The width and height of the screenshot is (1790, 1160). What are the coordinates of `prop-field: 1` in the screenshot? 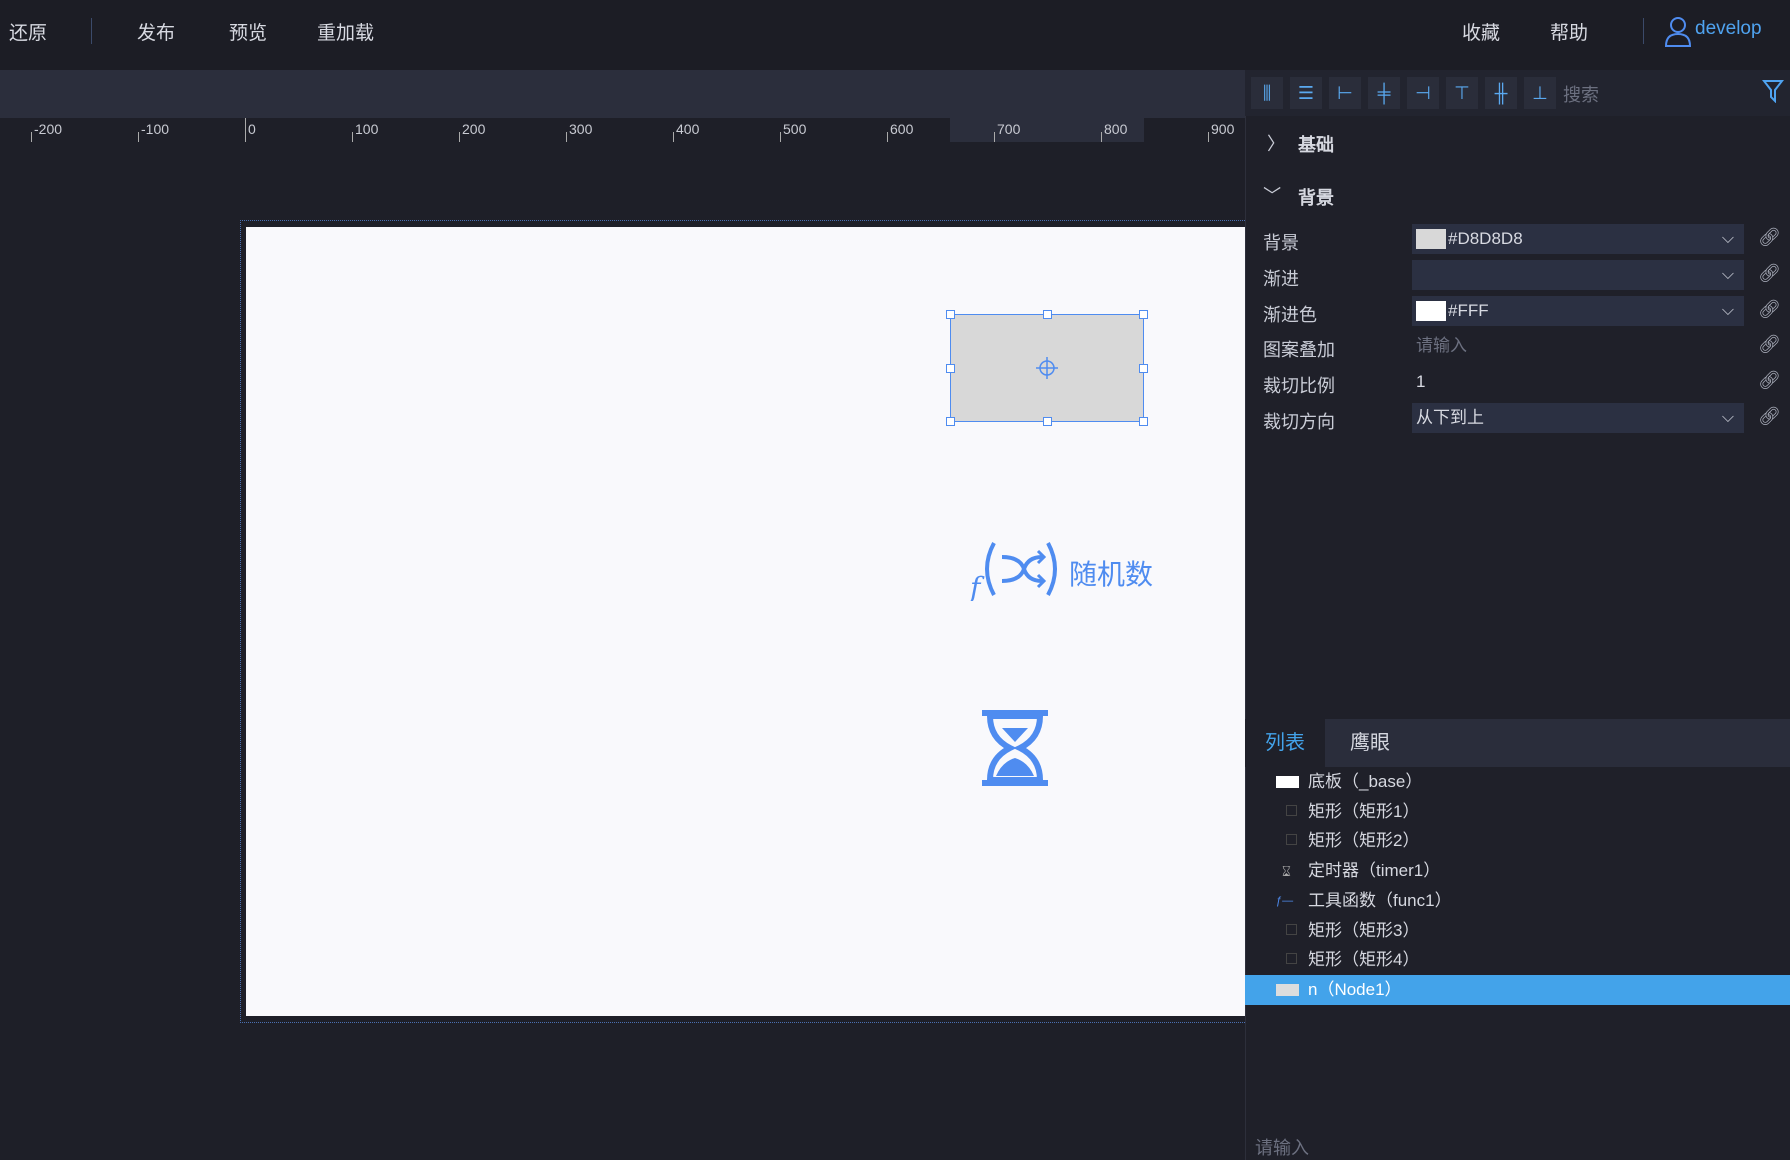 It's located at (1578, 382).